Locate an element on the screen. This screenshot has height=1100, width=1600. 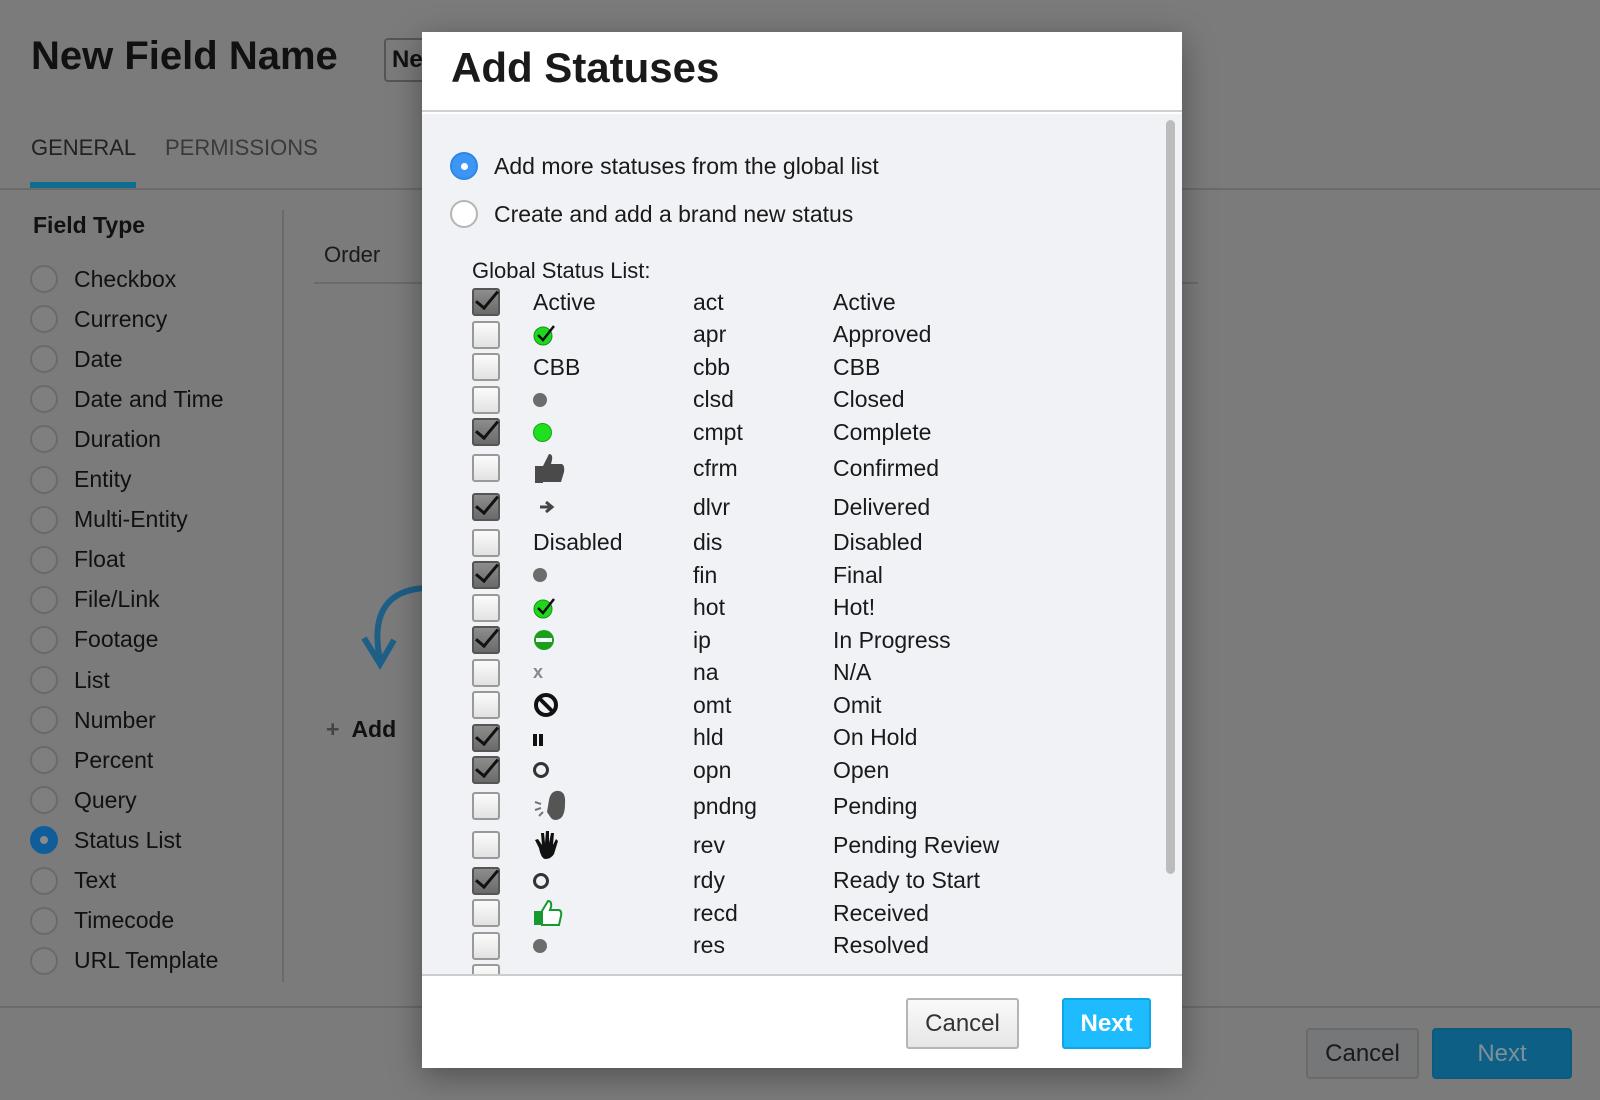
field-type-label: Date is located at coordinates (98, 358).